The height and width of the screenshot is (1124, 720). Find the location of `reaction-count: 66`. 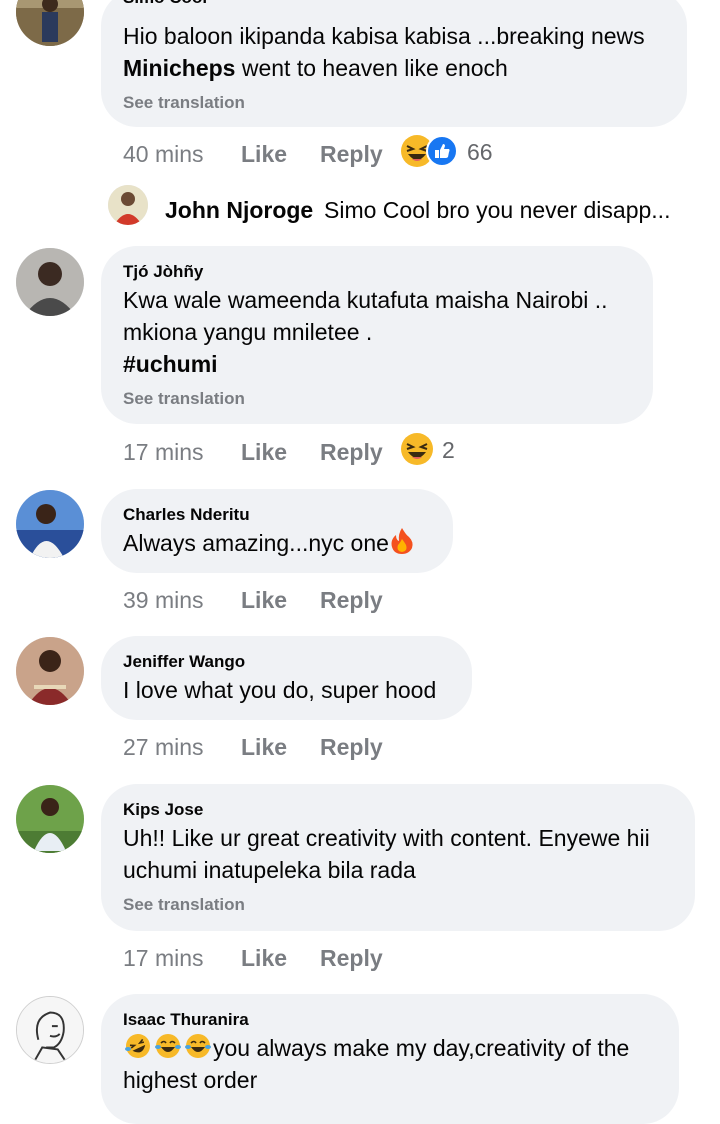

reaction-count: 66 is located at coordinates (480, 152).